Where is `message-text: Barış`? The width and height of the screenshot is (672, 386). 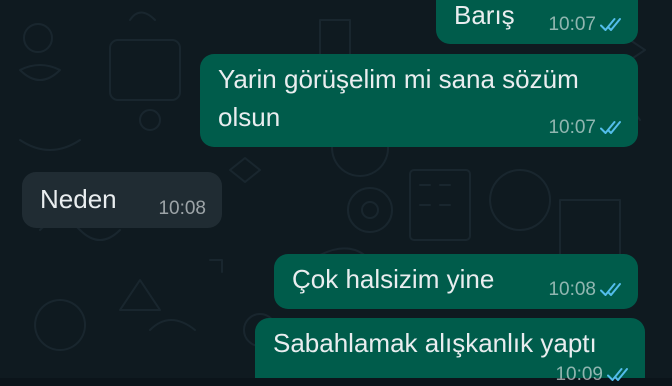 message-text: Barış is located at coordinates (484, 15).